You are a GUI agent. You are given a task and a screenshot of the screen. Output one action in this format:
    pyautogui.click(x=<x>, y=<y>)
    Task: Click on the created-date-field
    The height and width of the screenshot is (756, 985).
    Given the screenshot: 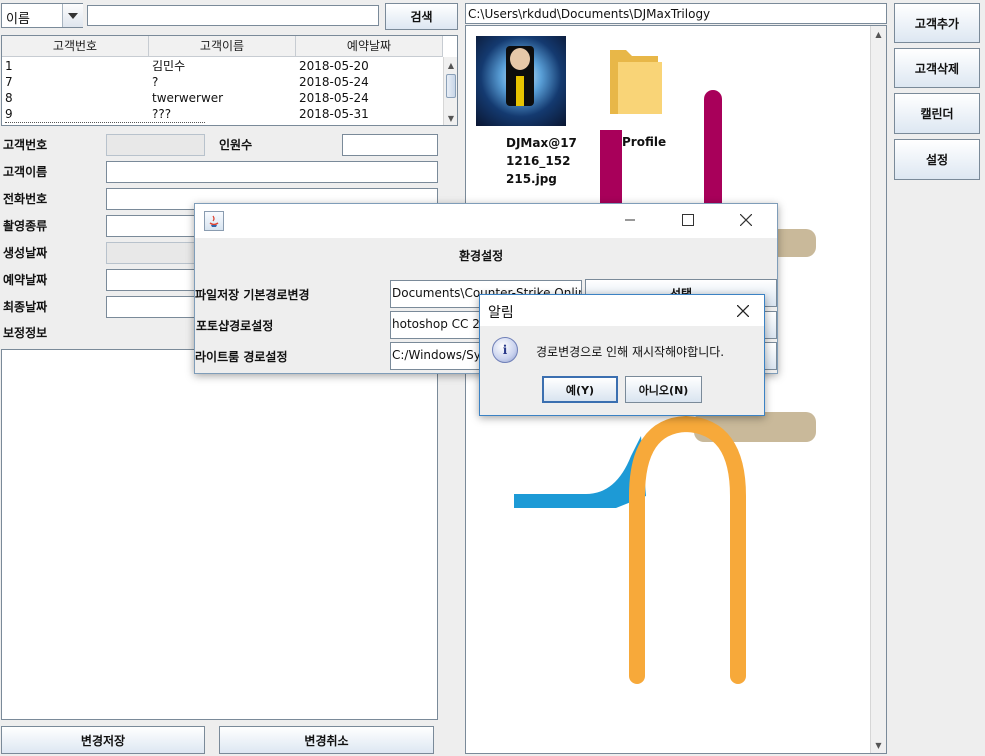 What is the action you would take?
    pyautogui.click(x=153, y=253)
    